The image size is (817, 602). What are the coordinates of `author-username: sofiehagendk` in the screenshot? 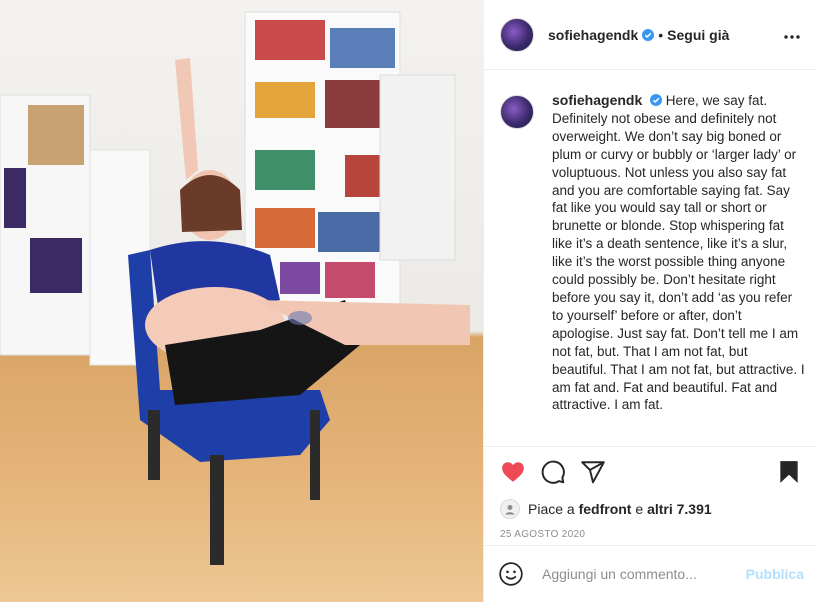 It's located at (593, 35).